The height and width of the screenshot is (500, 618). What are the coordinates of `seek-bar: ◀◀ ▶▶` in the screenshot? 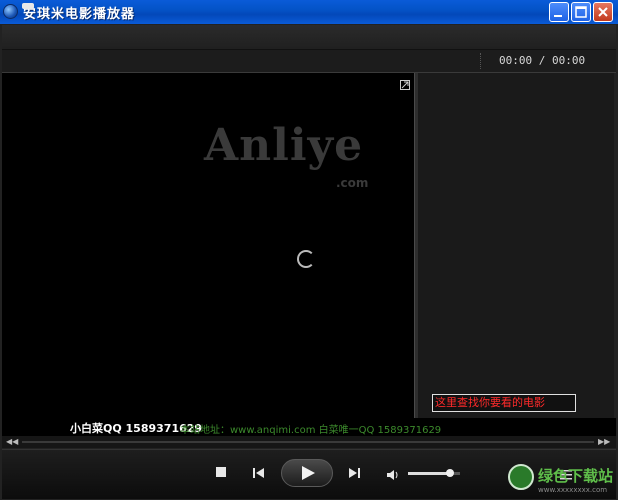 It's located at (309, 442).